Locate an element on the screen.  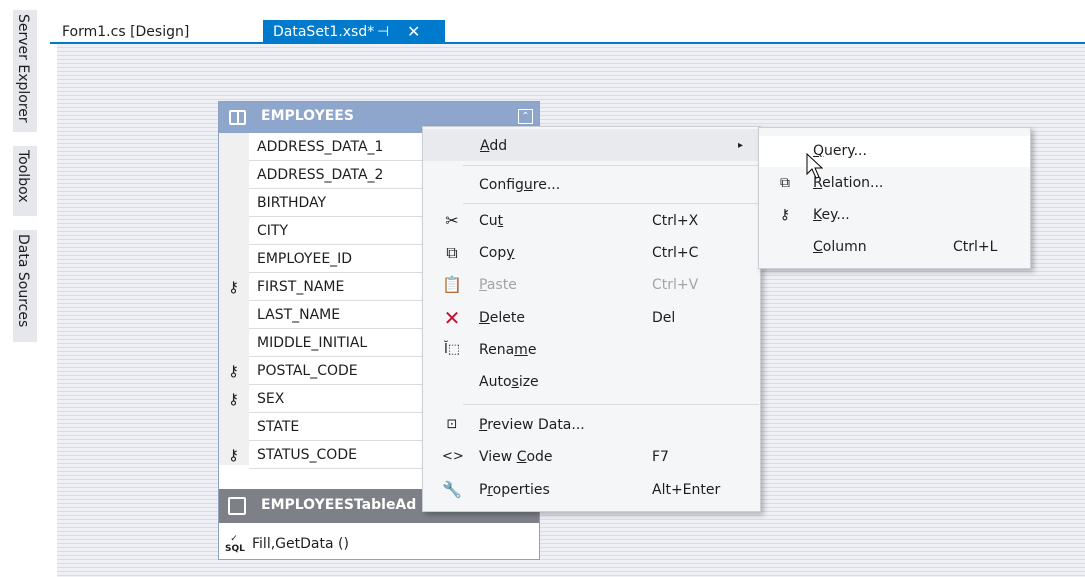
scissors-icon: ✂ is located at coordinates (452, 220).